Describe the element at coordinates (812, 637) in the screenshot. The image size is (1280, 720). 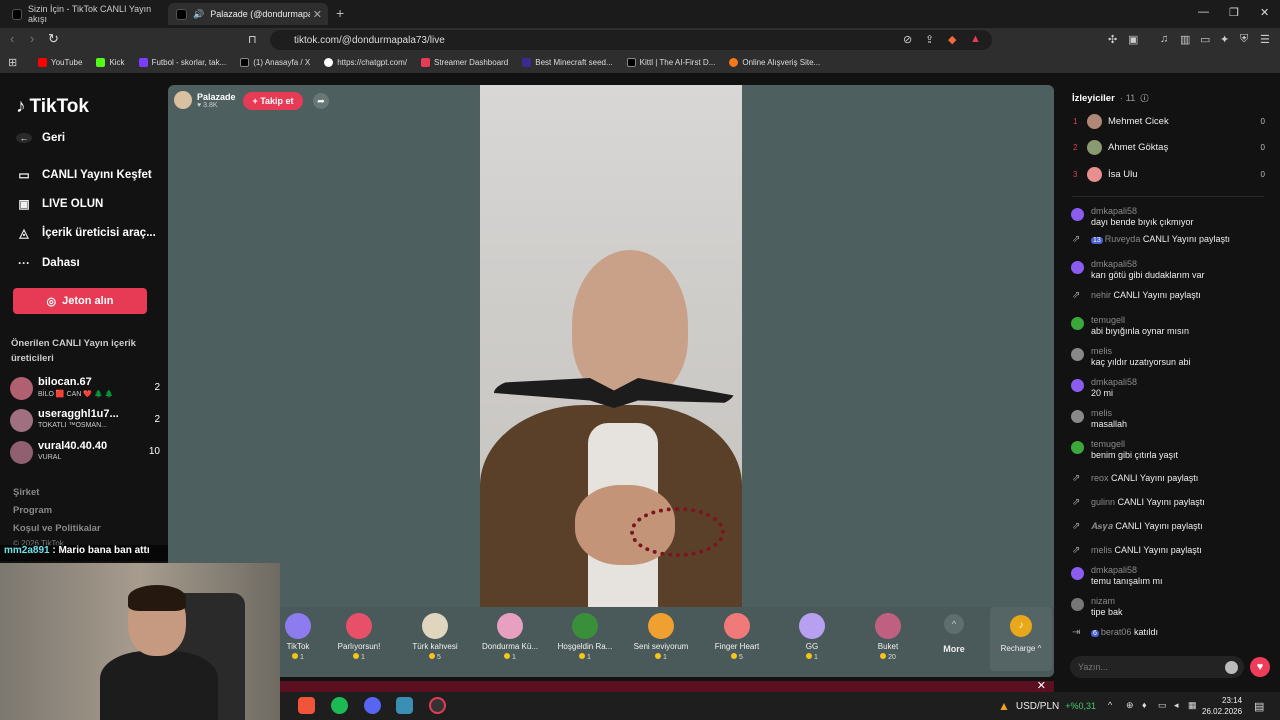
I see `gift-item: GG 1` at that location.